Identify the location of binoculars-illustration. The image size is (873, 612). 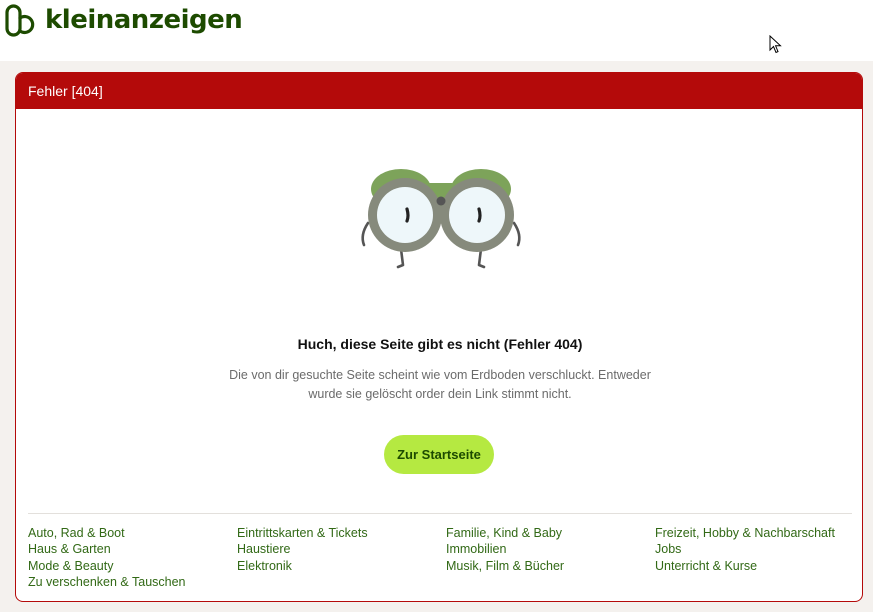
(441, 219).